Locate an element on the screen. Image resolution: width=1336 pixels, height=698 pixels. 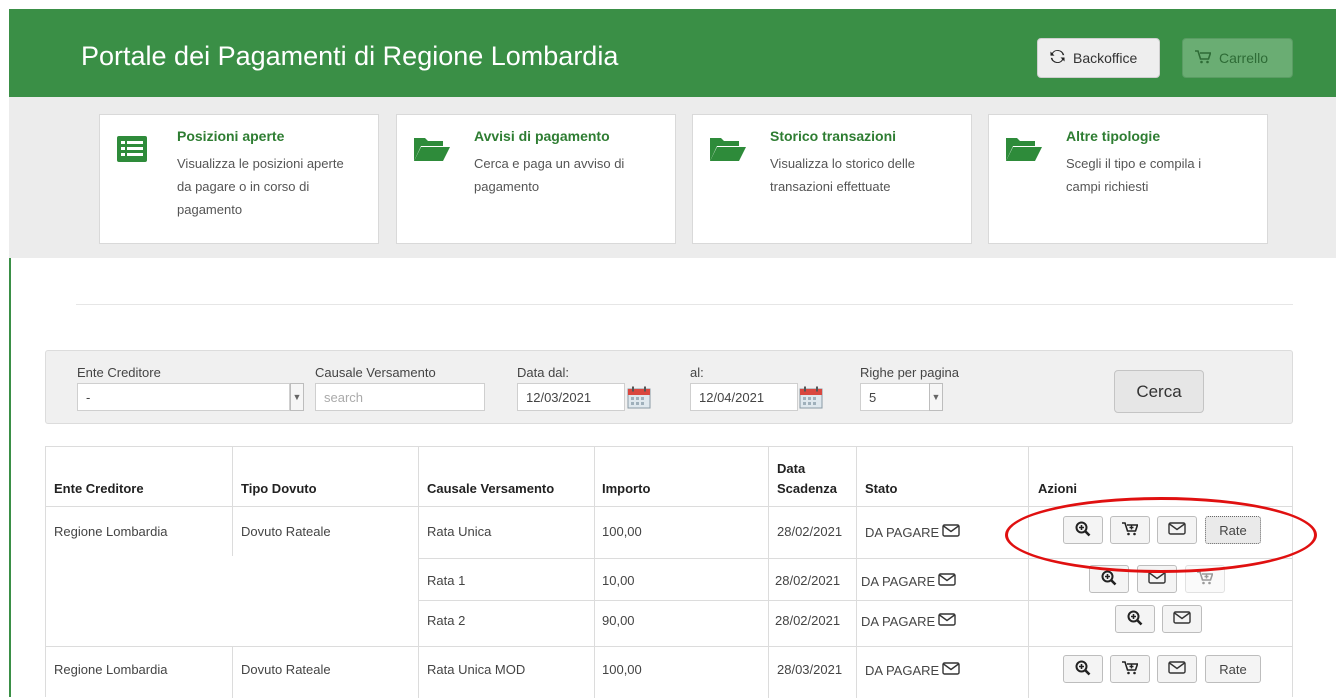
tile-title: Storico transazioni is located at coordinates (833, 136).